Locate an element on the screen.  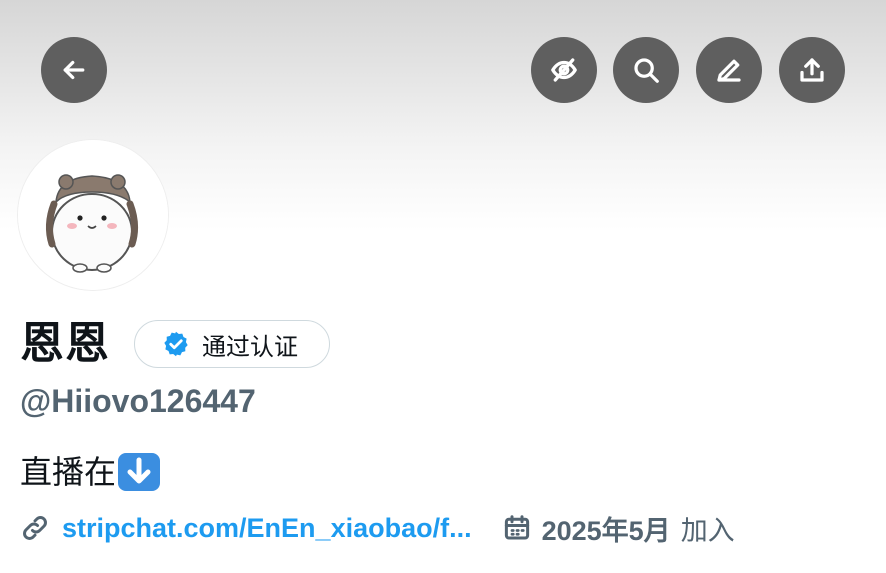
avatar is located at coordinates (93, 215).